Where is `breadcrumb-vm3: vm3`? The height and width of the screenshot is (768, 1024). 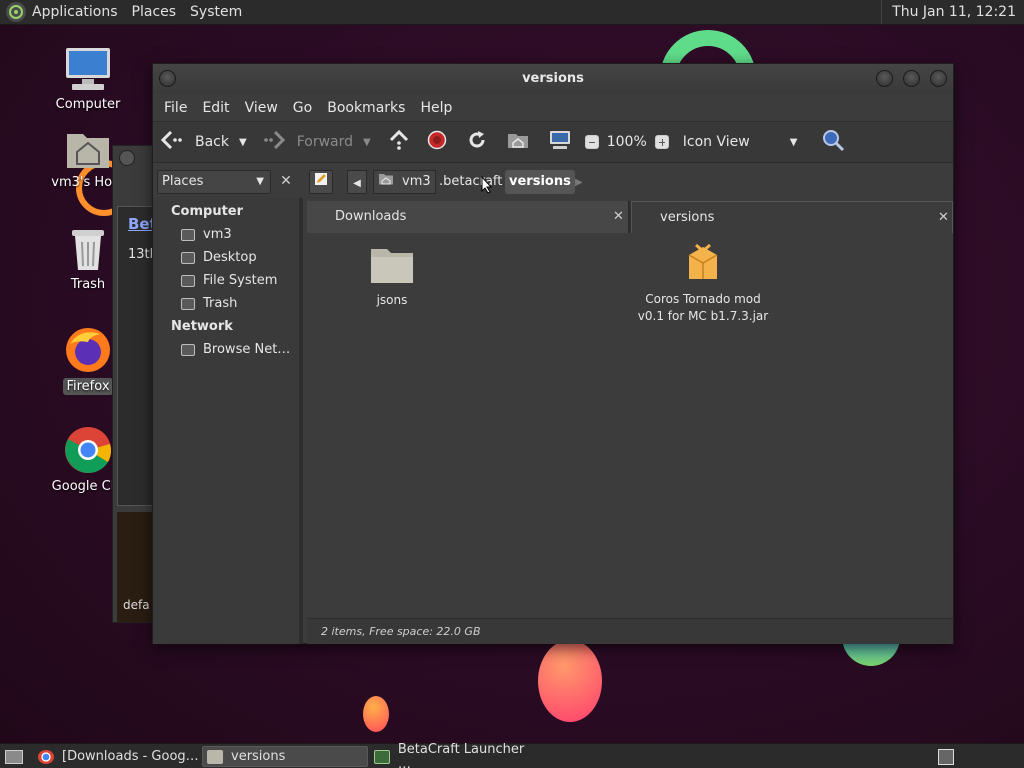
breadcrumb-vm3: vm3 is located at coordinates (404, 182).